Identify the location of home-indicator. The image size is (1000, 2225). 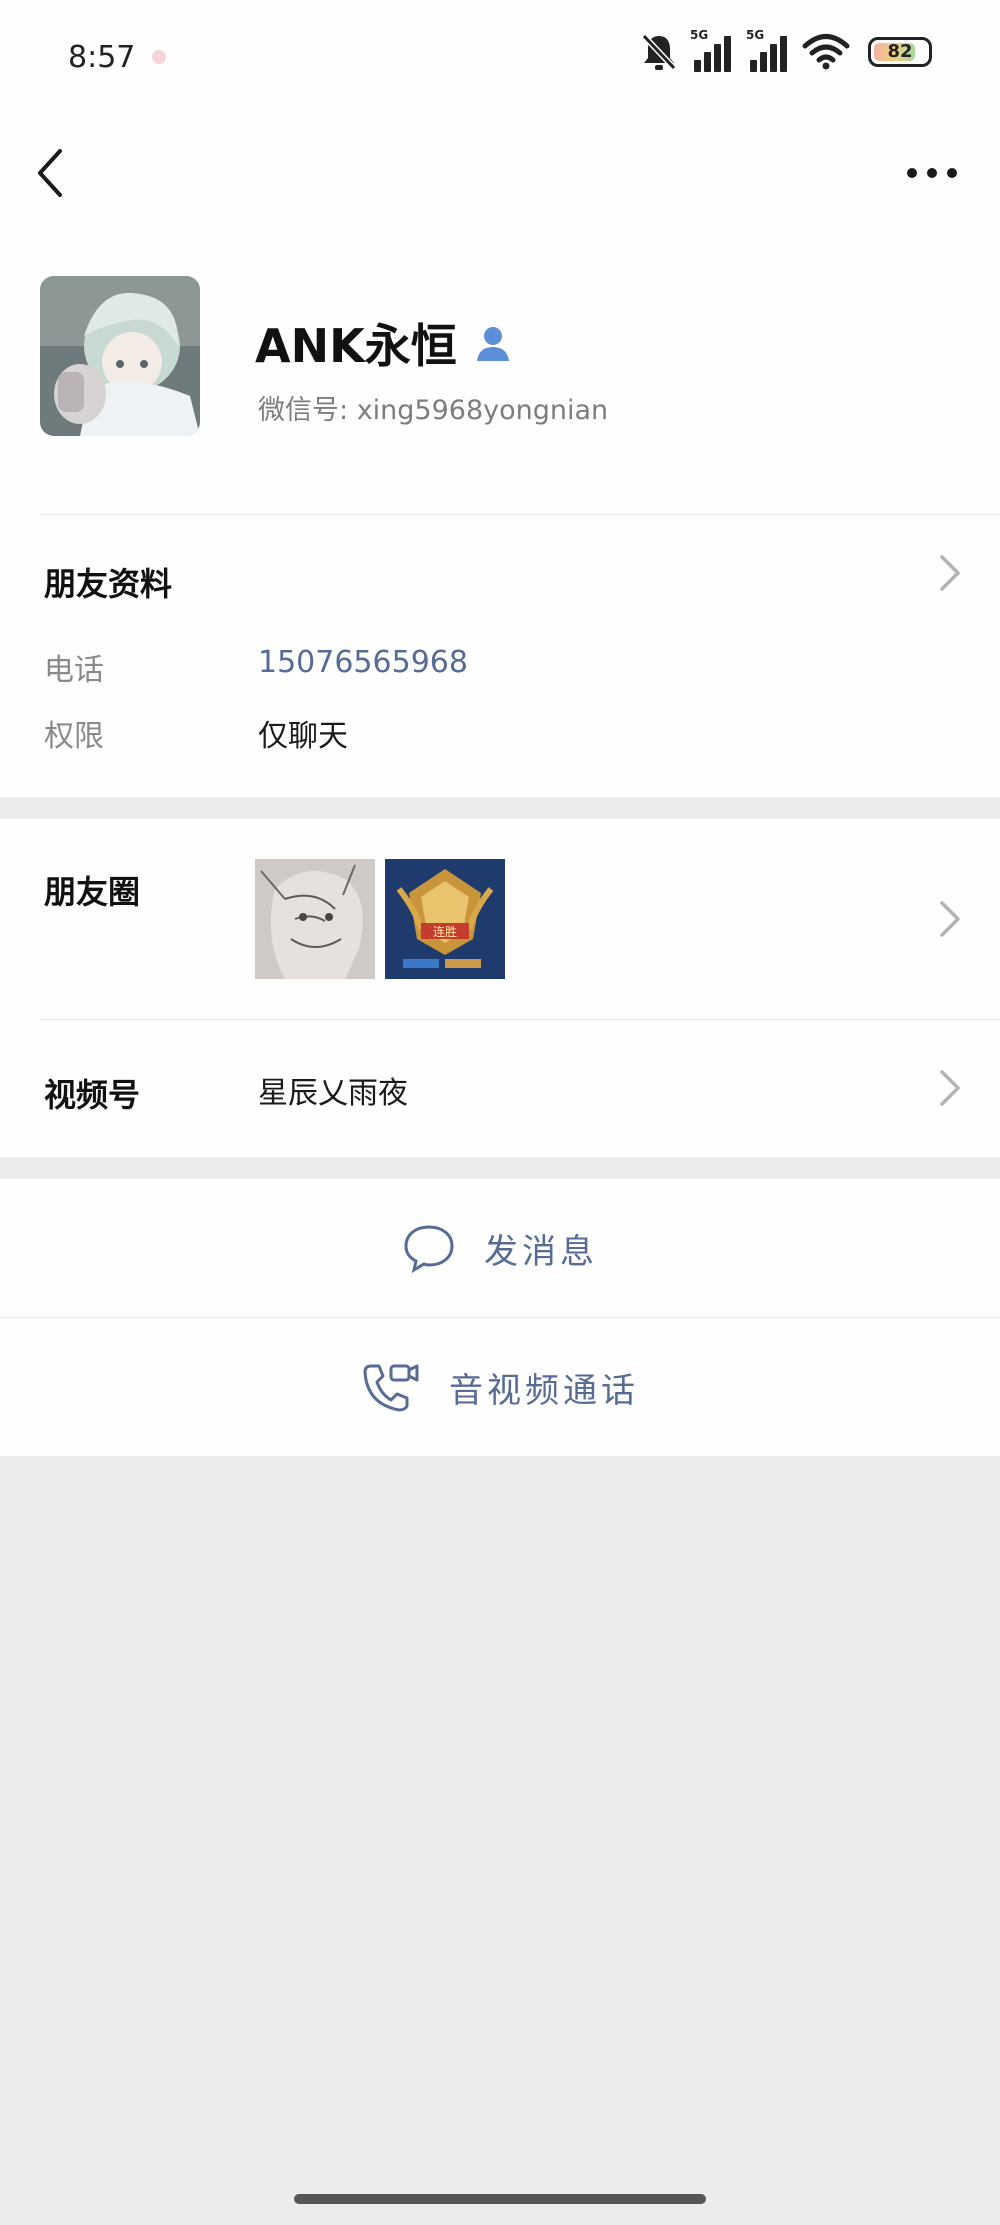
(500, 2199).